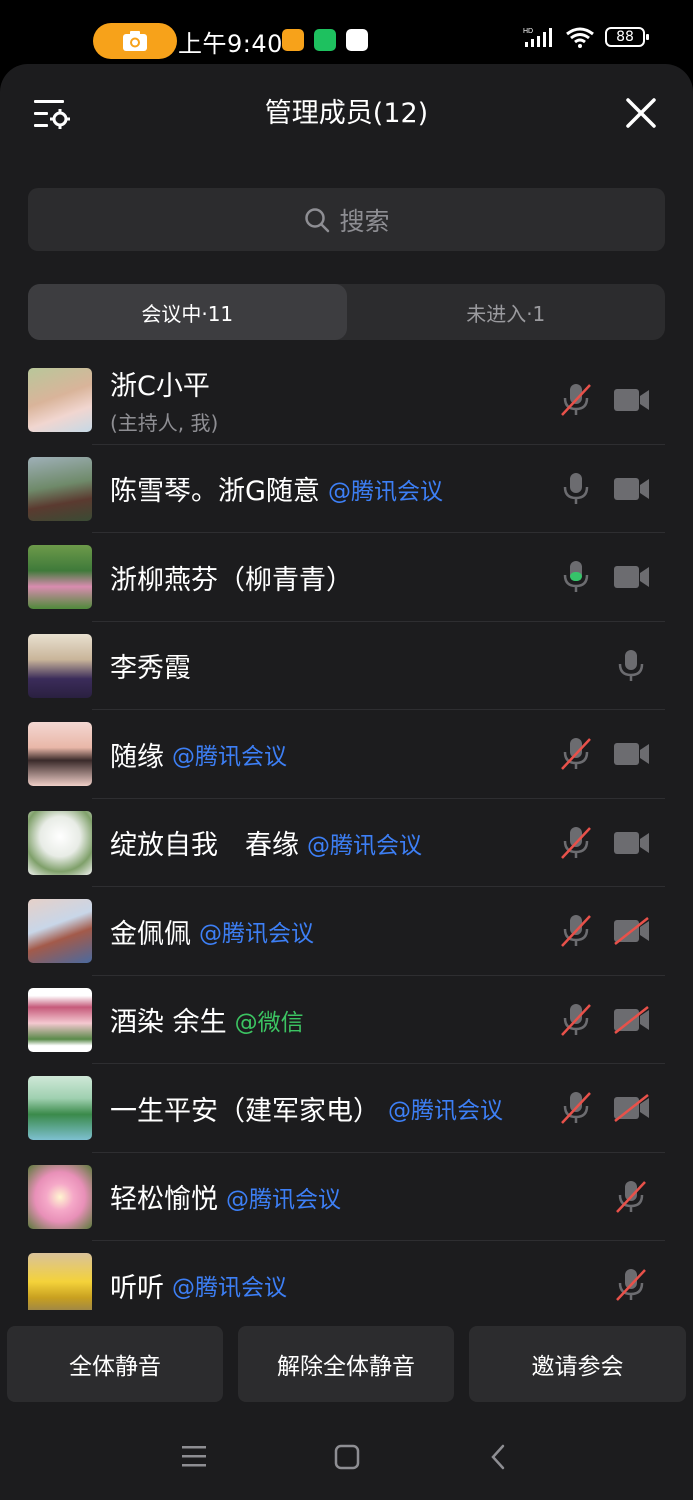  I want to click on member-row: 陈雪琴。浙G随意 @腾讯会议, so click(346, 489).